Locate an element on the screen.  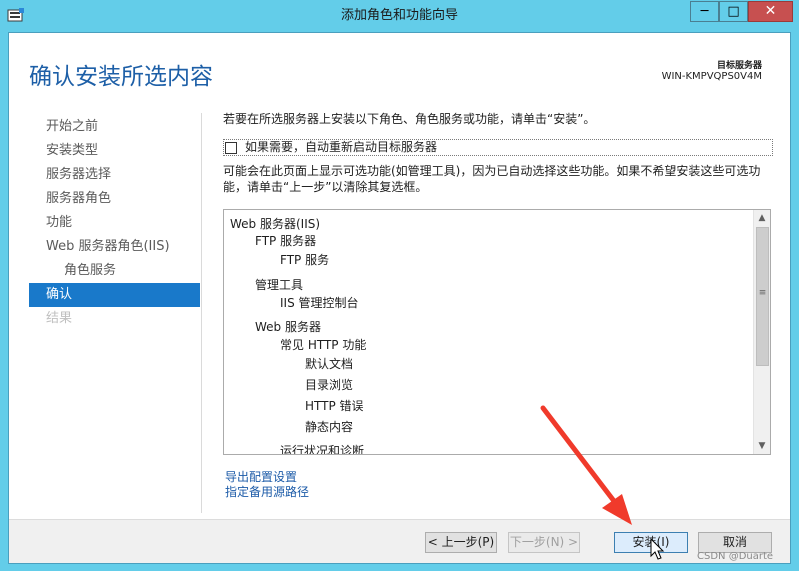
grip-icon: ≡ is located at coordinates (762, 293).